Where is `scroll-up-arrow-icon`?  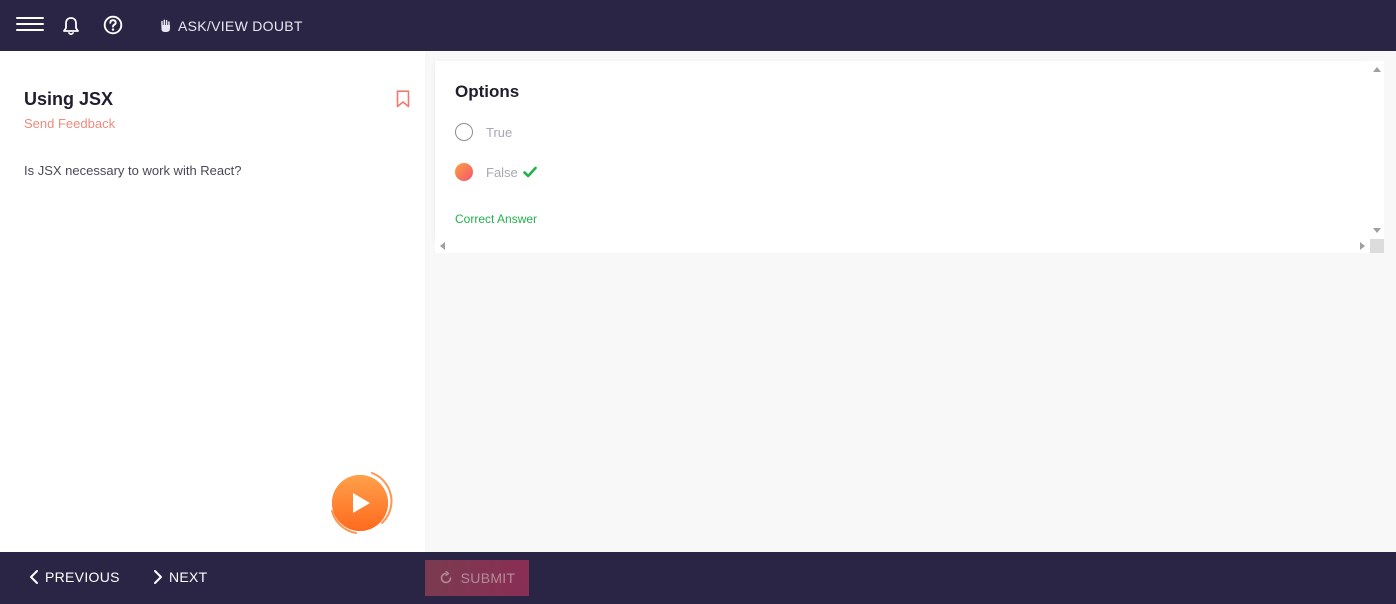 scroll-up-arrow-icon is located at coordinates (1377, 69).